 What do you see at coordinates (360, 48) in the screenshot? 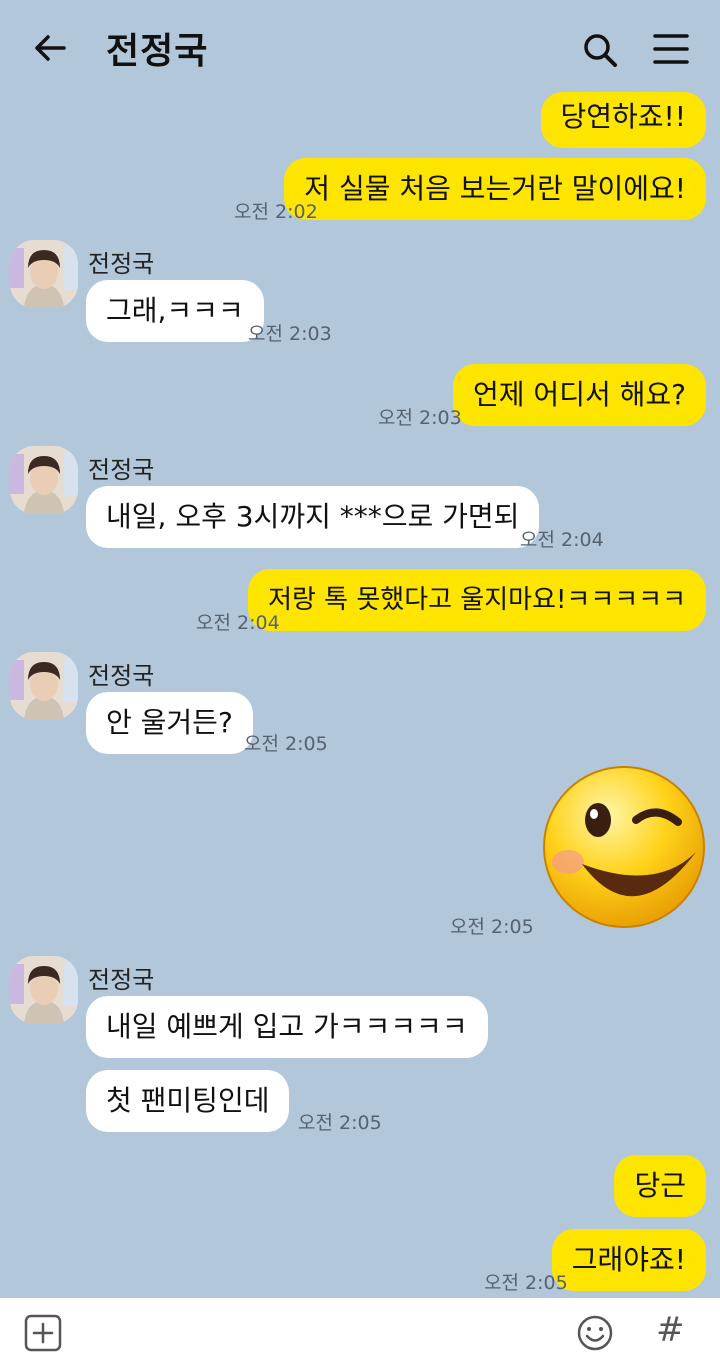
I see `chat-header: 전정국` at bounding box center [360, 48].